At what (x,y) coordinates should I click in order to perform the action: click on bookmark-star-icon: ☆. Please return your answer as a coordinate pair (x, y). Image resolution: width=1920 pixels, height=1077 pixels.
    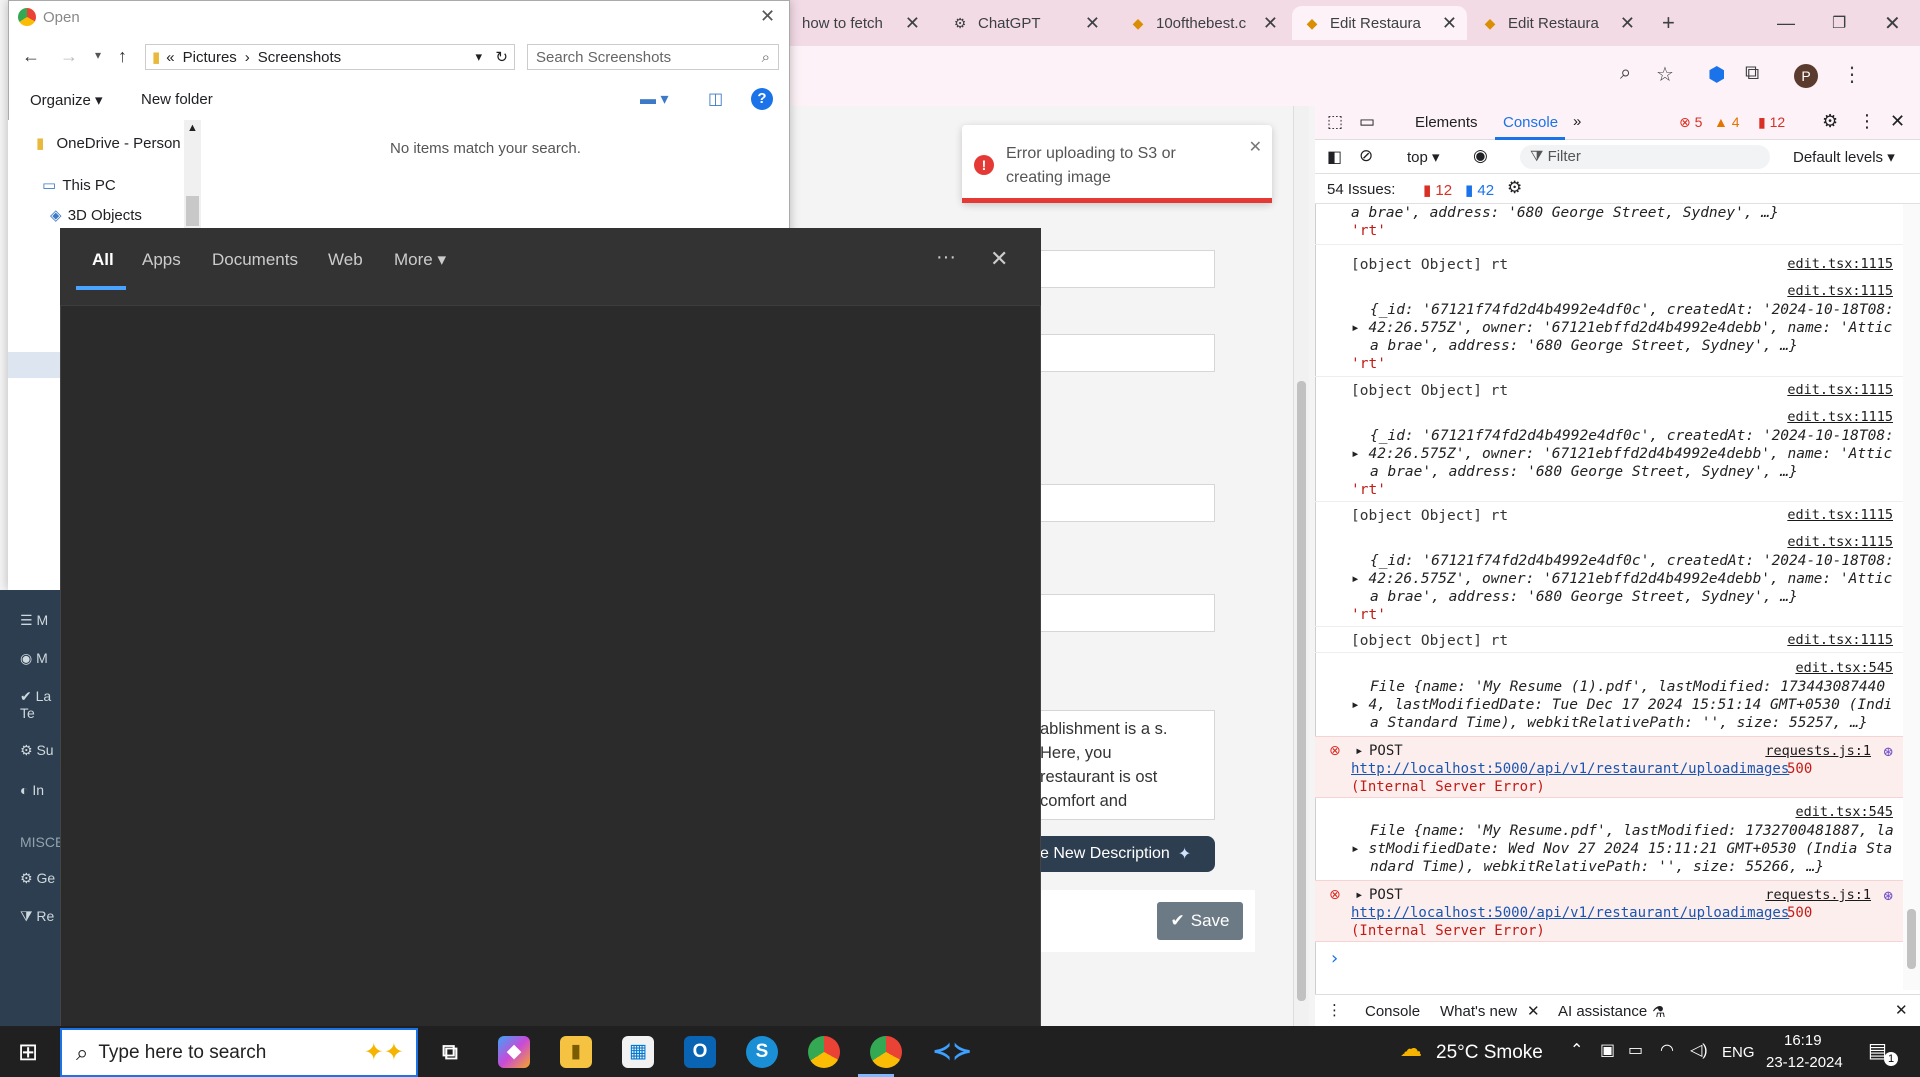
    Looking at the image, I should click on (1665, 74).